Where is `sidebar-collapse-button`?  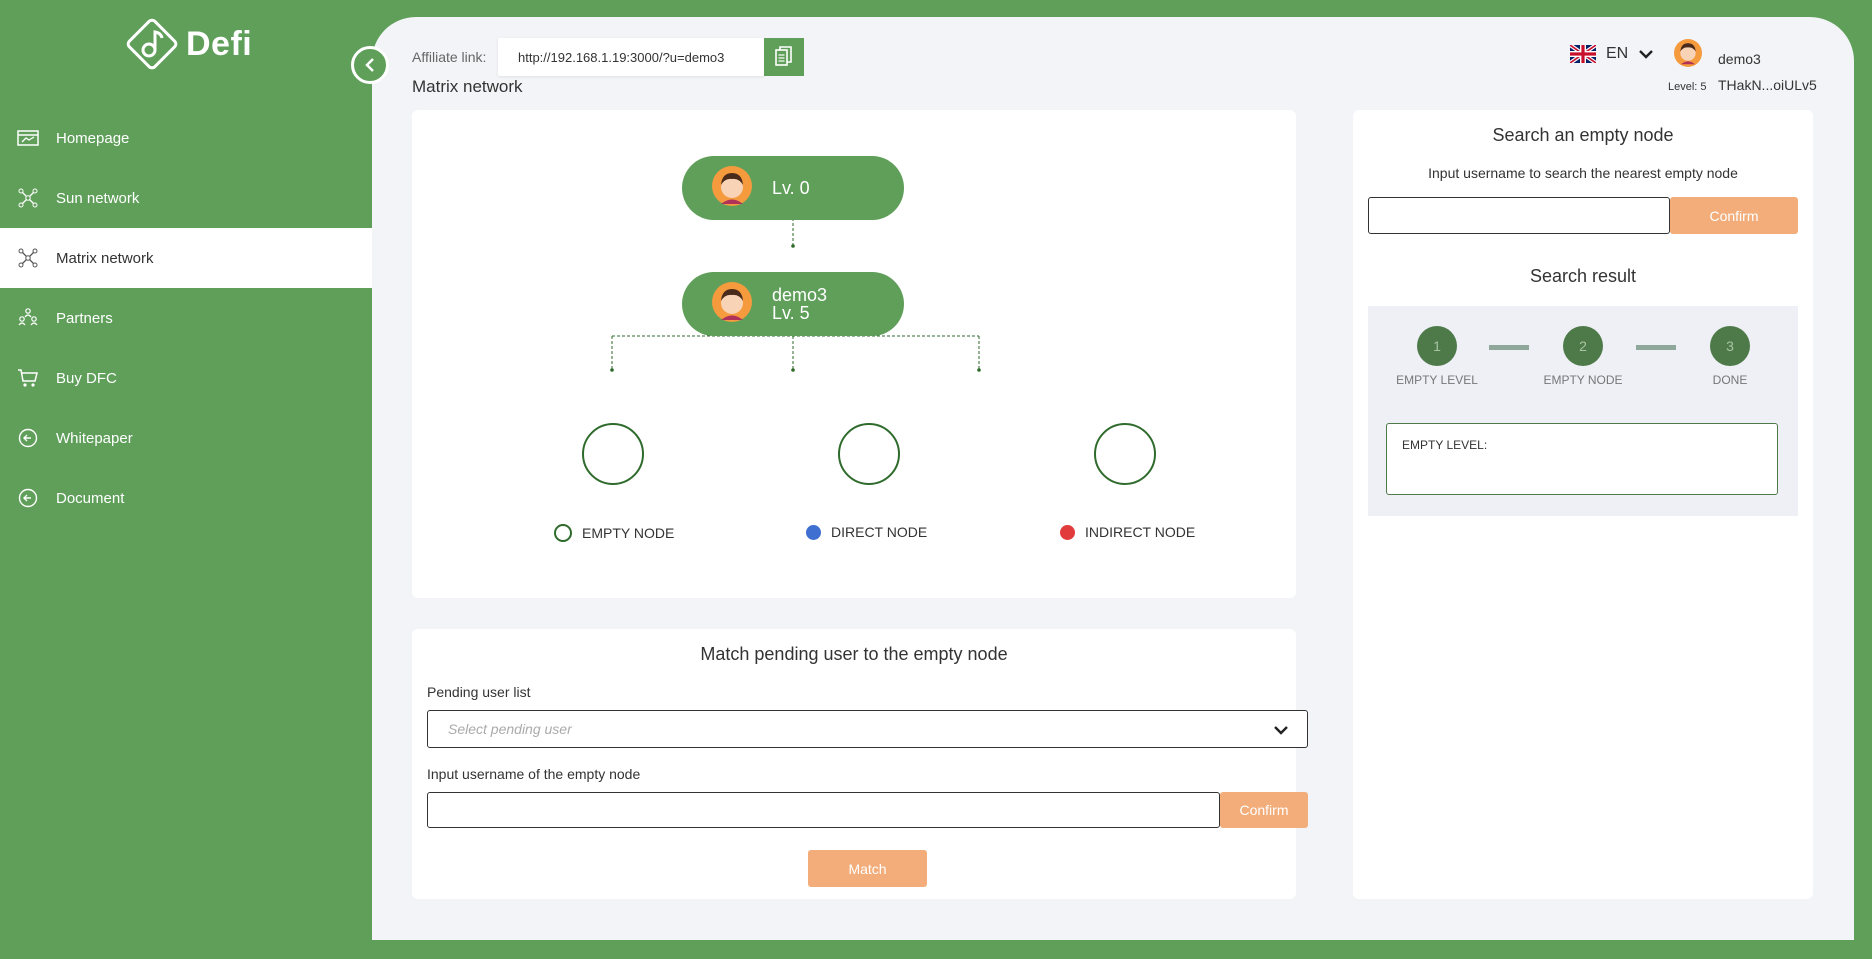 sidebar-collapse-button is located at coordinates (370, 65).